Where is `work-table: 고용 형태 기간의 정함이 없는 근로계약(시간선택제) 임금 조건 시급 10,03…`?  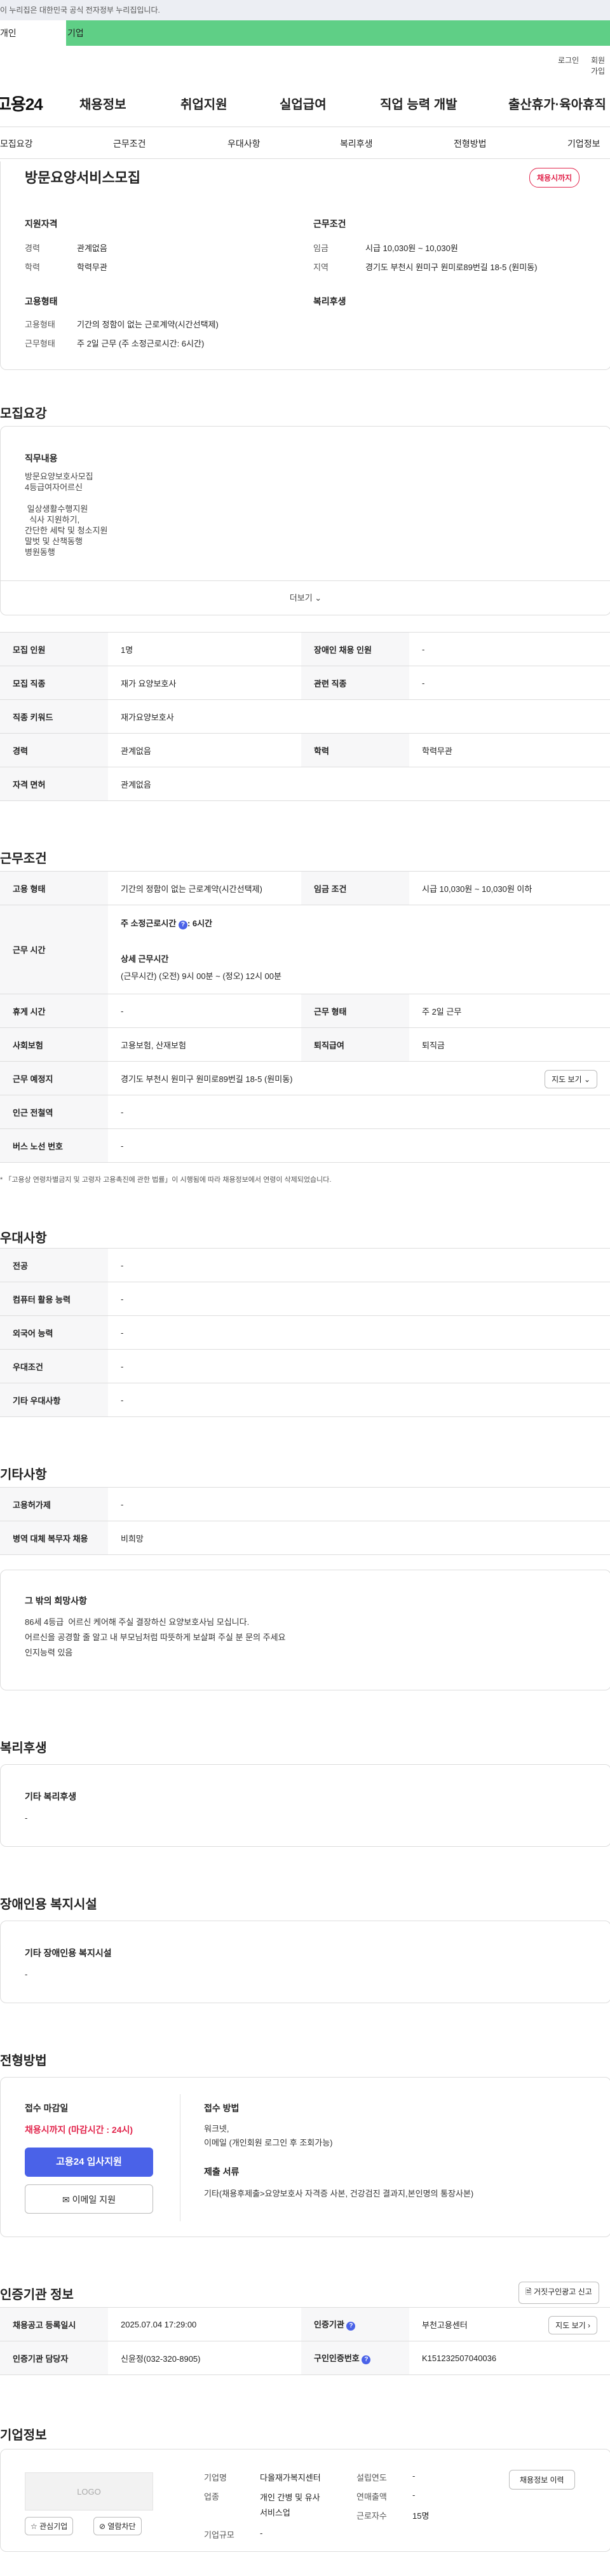 work-table: 고용 형태 기간의 정함이 없는 근로계약(시간선택제) 임금 조건 시급 10,03… is located at coordinates (305, 1017).